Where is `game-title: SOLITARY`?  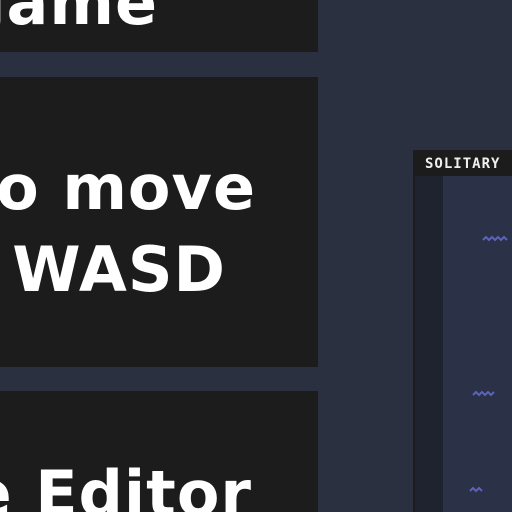 game-title: SOLITARY is located at coordinates (463, 164).